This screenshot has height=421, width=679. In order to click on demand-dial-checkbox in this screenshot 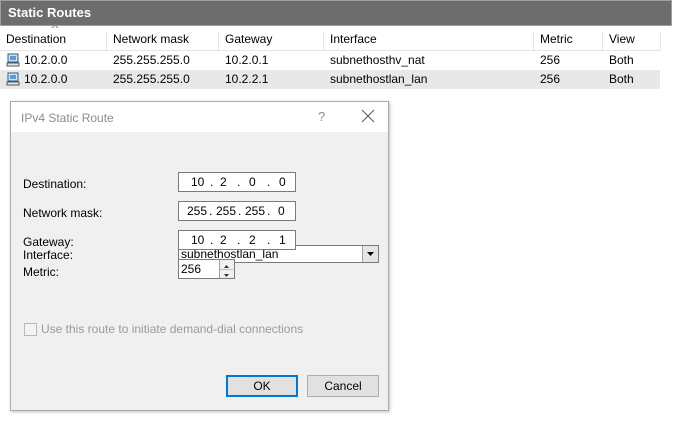, I will do `click(30, 329)`.